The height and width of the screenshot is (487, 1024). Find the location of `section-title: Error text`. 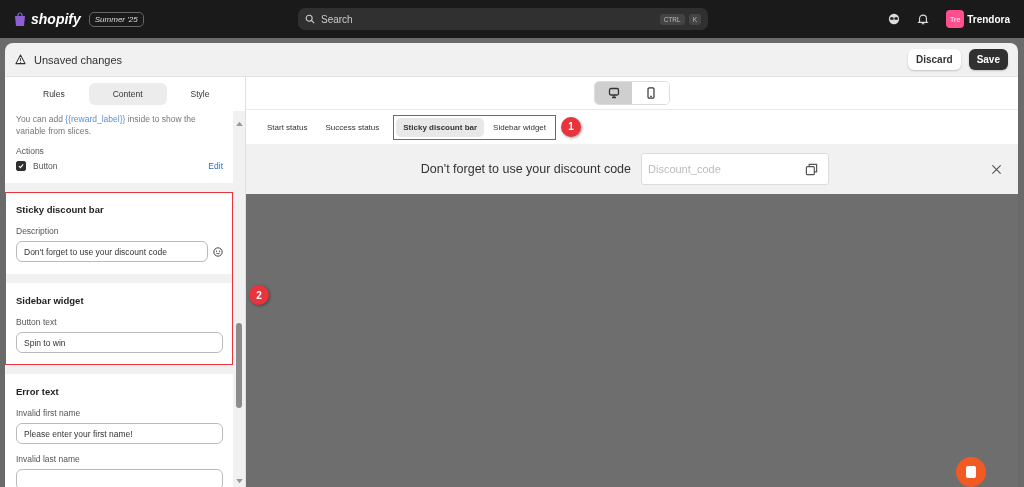

section-title: Error text is located at coordinates (38, 391).